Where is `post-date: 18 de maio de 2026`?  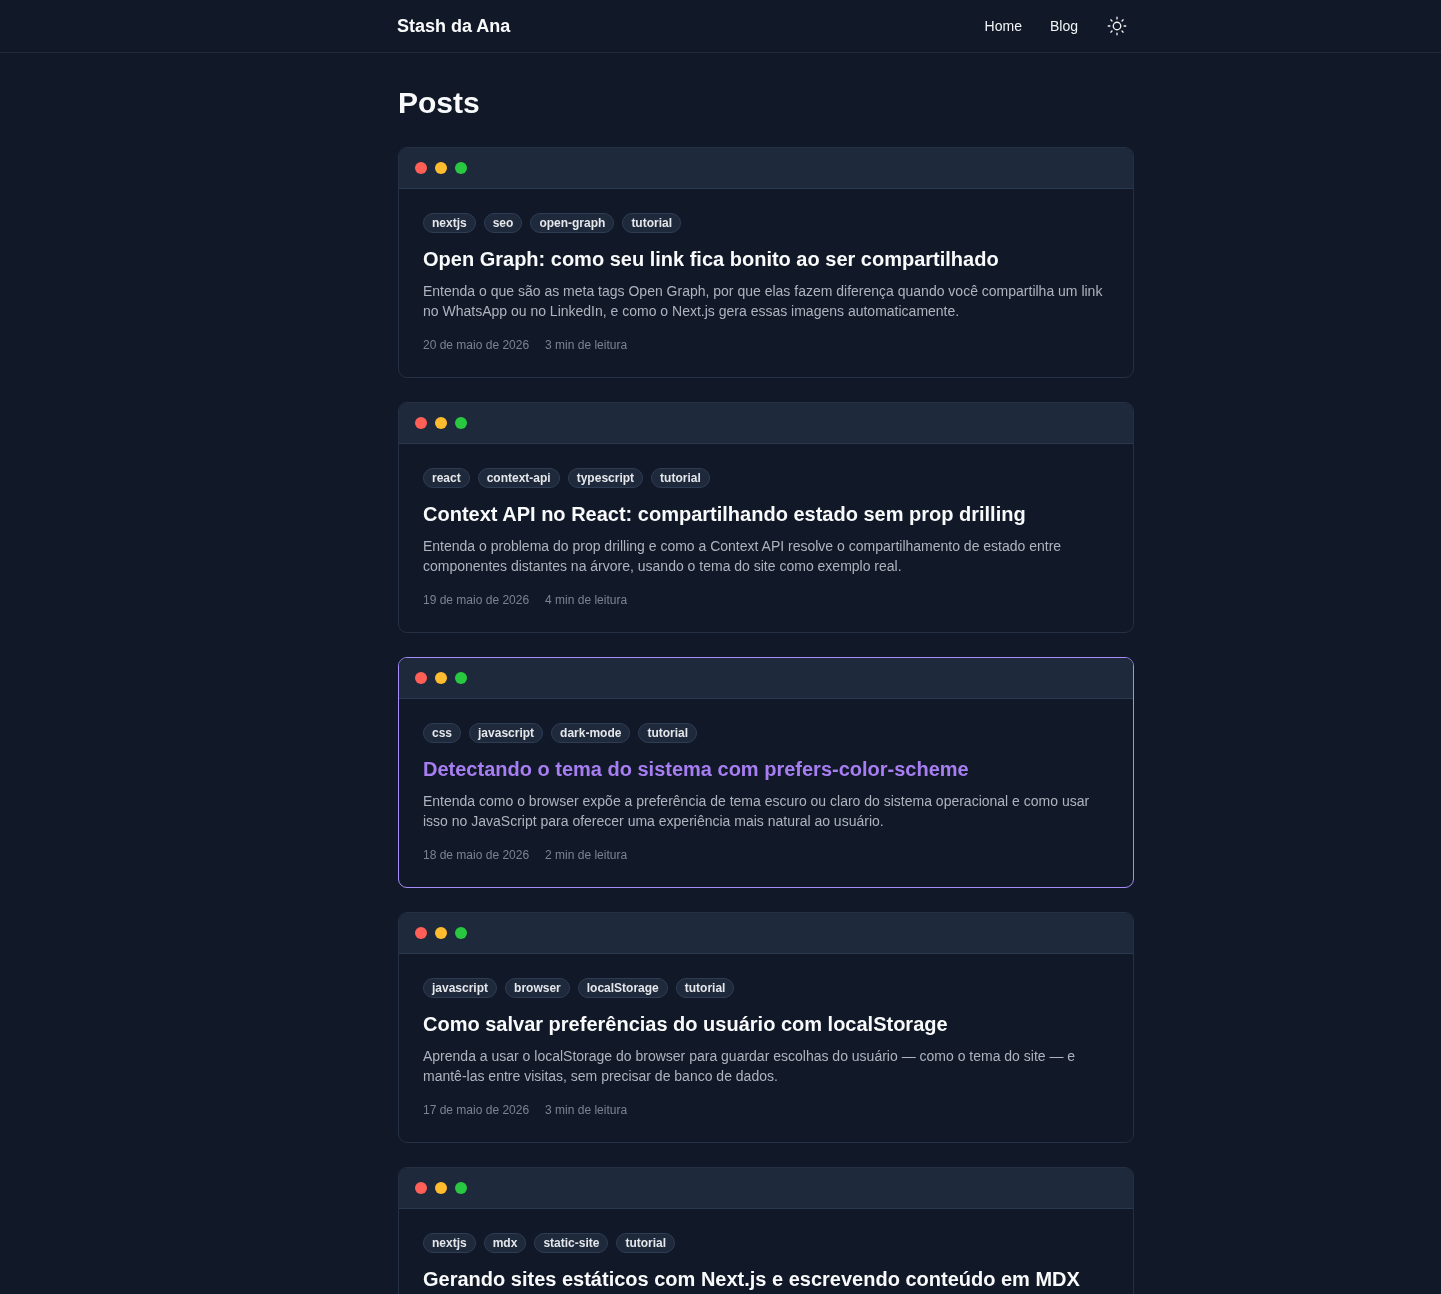
post-date: 18 de maio de 2026 is located at coordinates (476, 855).